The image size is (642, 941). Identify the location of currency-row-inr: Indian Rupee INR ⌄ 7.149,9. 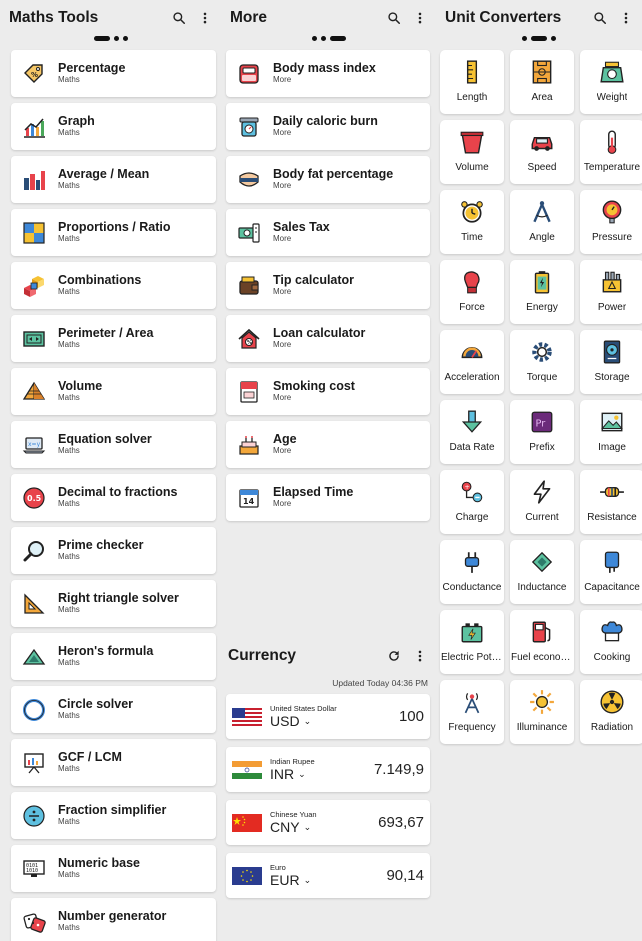
(328, 769).